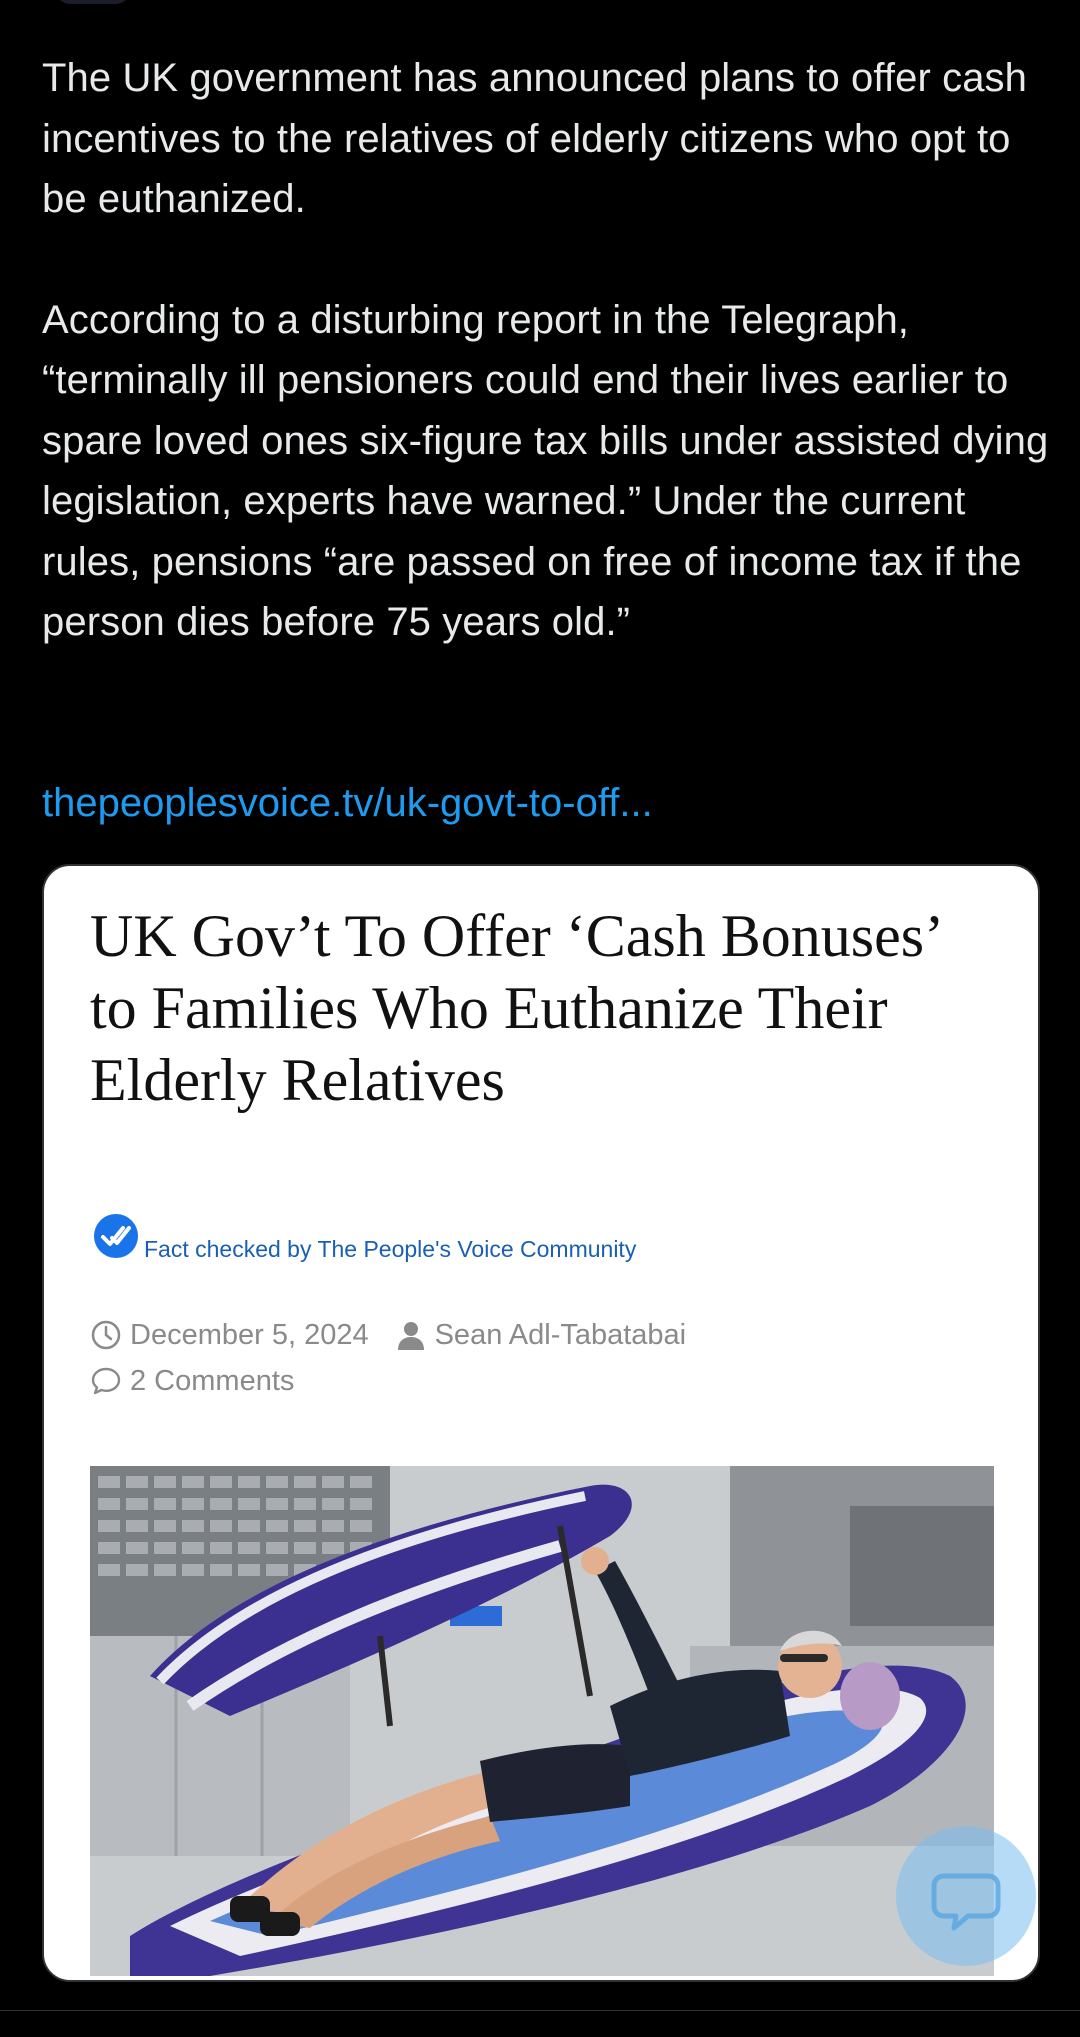 The width and height of the screenshot is (1080, 2037). What do you see at coordinates (212, 1381) in the screenshot?
I see `article-comments: 2 Comments` at bounding box center [212, 1381].